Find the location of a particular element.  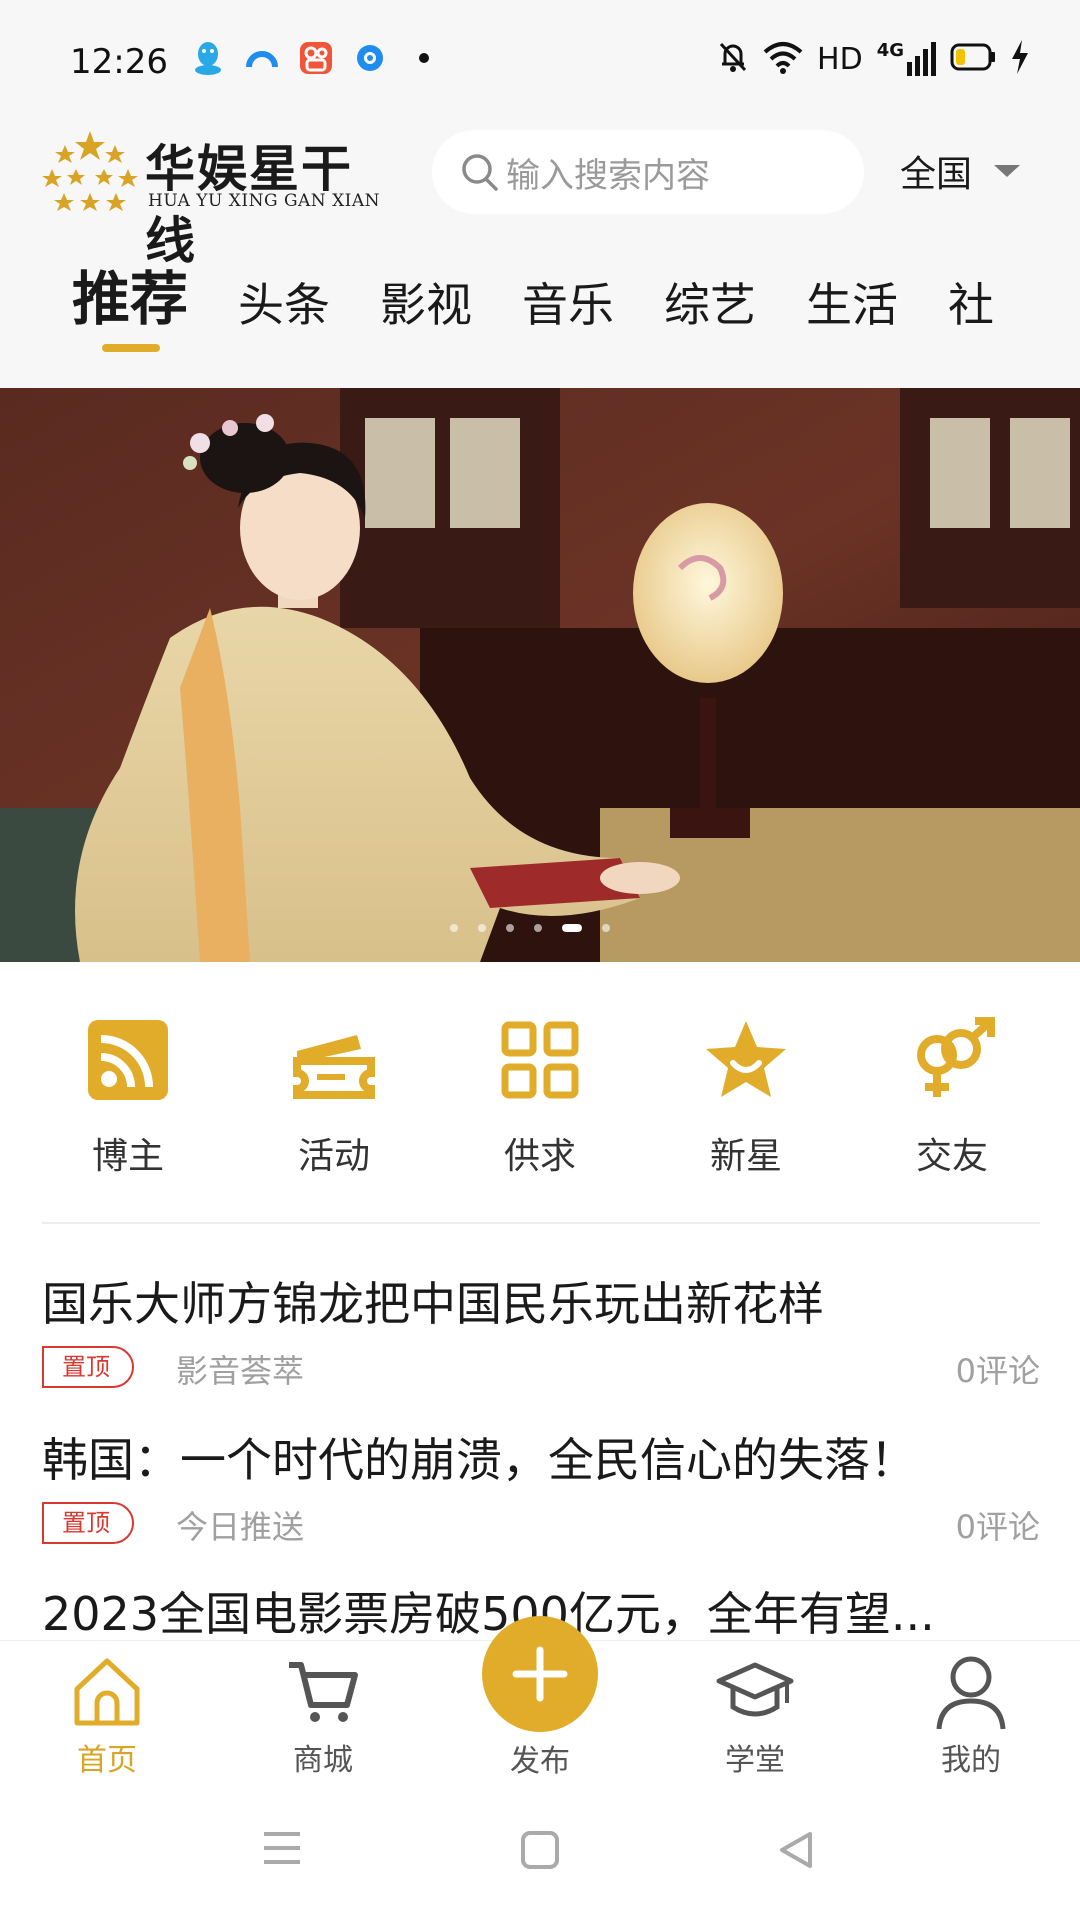

nav-academy: 学堂 is located at coordinates (755, 1715).